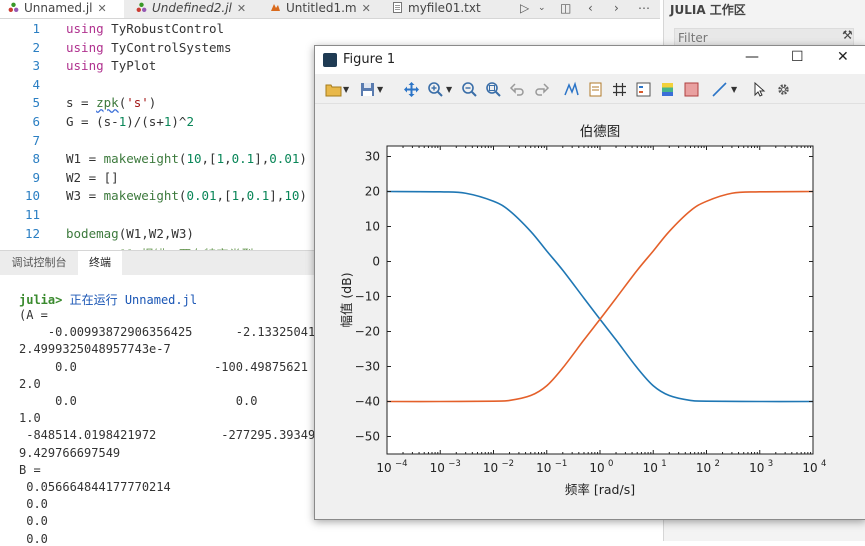  Describe the element at coordinates (372, 192) in the screenshot. I see `y-tick-label: 20` at that location.